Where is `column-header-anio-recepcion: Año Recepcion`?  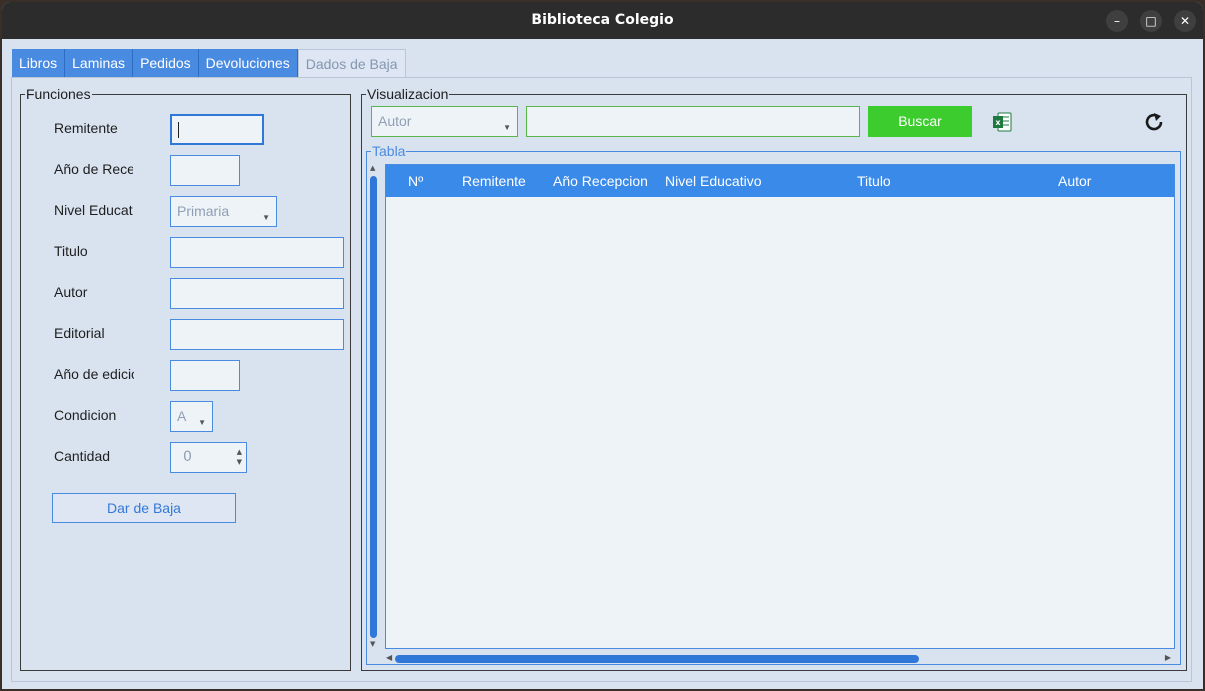 column-header-anio-recepcion: Año Recepcion is located at coordinates (600, 181).